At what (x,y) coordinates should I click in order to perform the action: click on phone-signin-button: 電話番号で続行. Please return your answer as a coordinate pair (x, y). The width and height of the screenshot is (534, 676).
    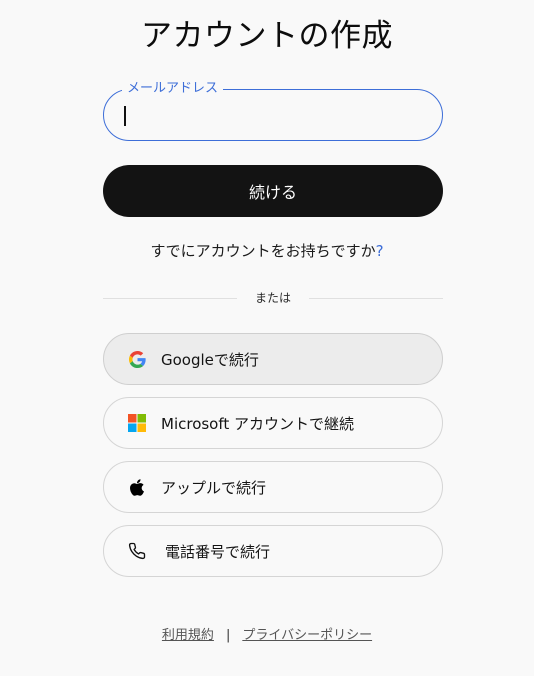
    Looking at the image, I should click on (273, 551).